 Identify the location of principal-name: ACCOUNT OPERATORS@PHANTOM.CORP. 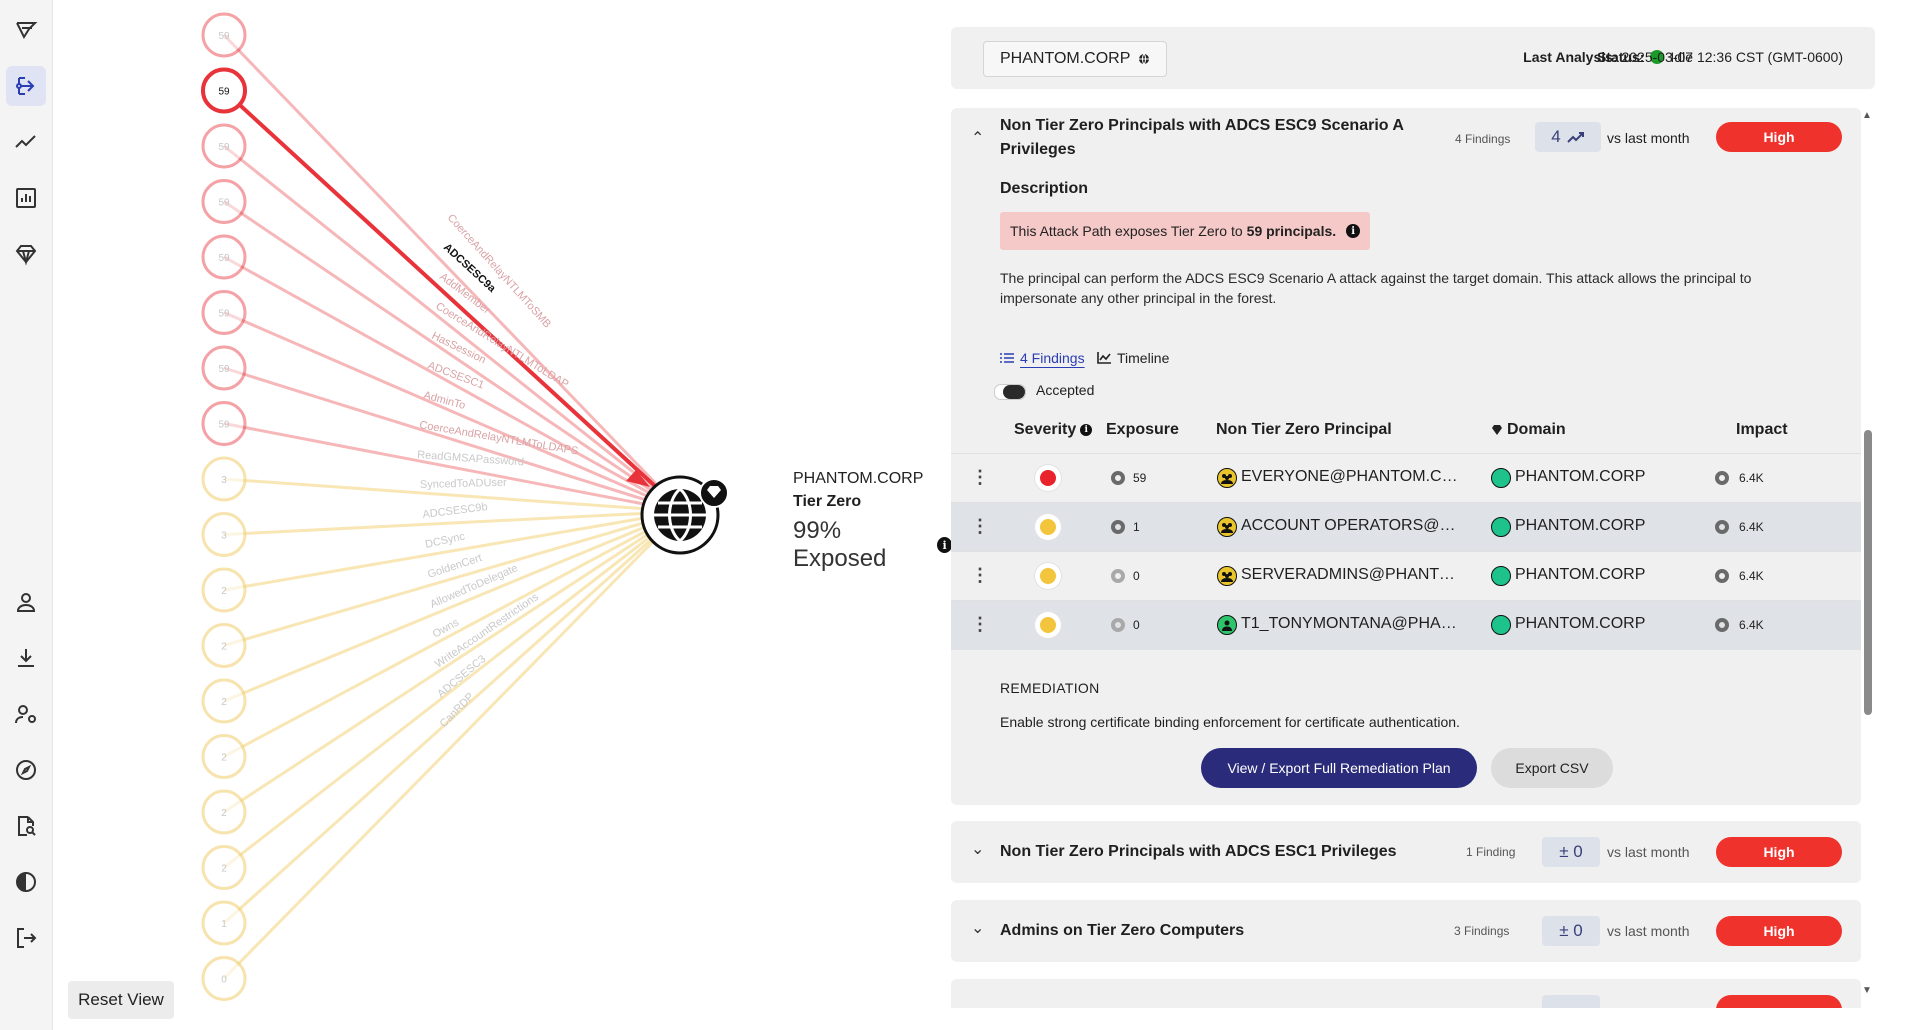
(1353, 526).